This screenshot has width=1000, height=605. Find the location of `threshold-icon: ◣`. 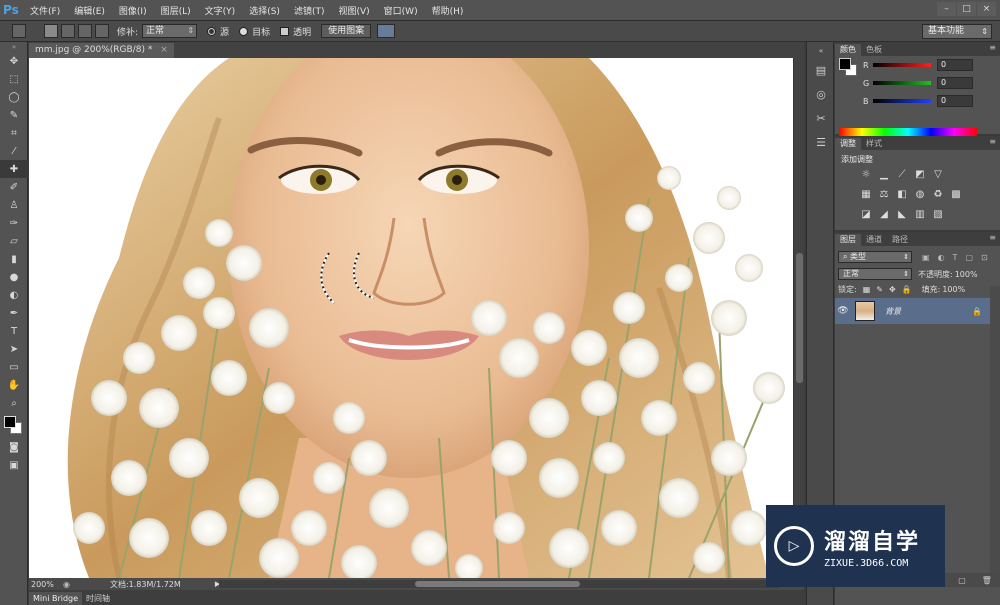

threshold-icon: ◣ is located at coordinates (902, 214).